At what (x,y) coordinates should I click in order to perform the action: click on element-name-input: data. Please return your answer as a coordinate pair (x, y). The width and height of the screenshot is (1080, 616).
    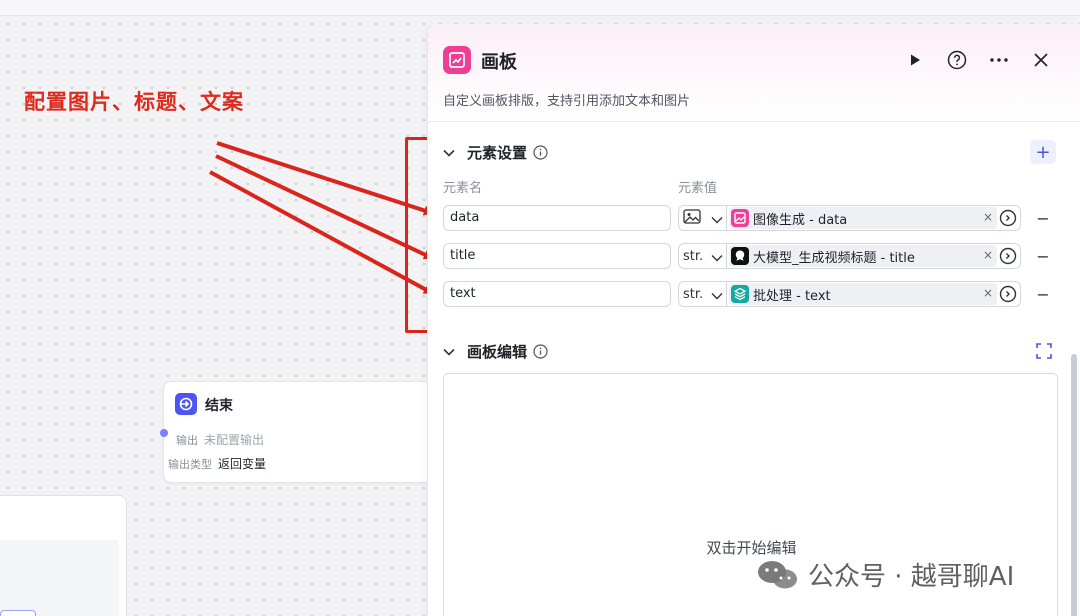
    Looking at the image, I should click on (557, 218).